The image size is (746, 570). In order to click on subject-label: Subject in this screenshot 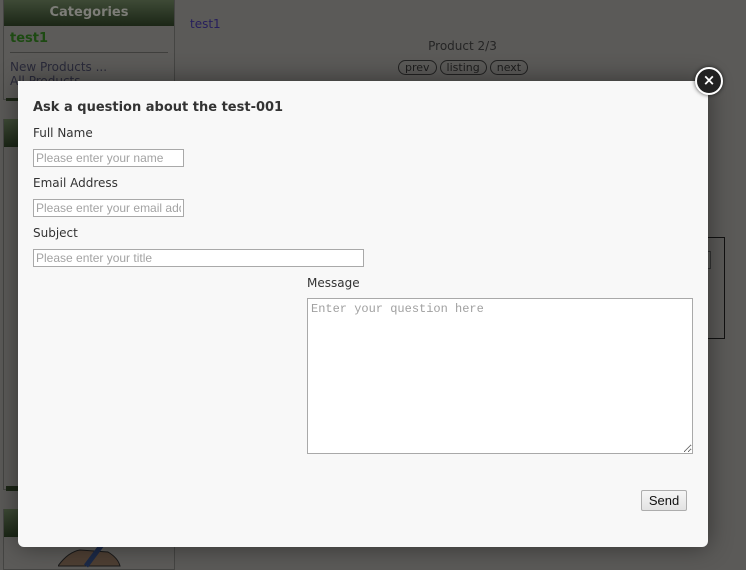, I will do `click(55, 233)`.